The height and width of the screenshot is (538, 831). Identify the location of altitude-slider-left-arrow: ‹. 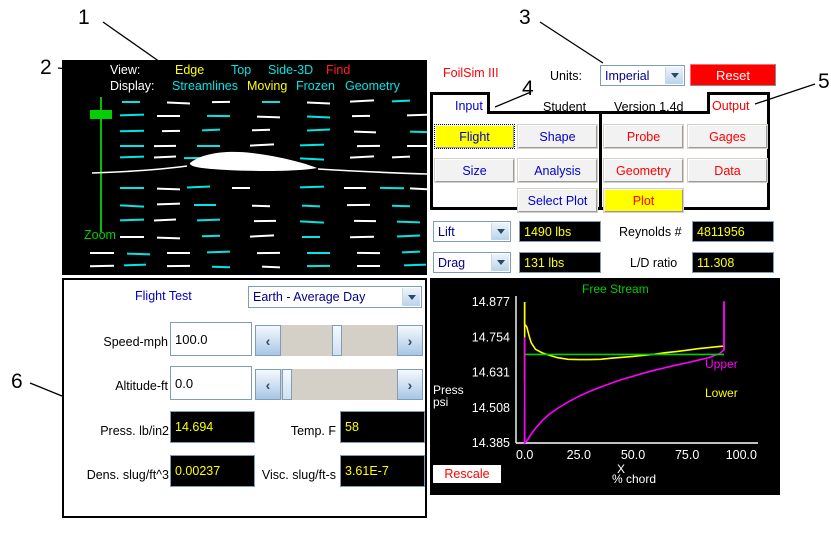
(268, 384).